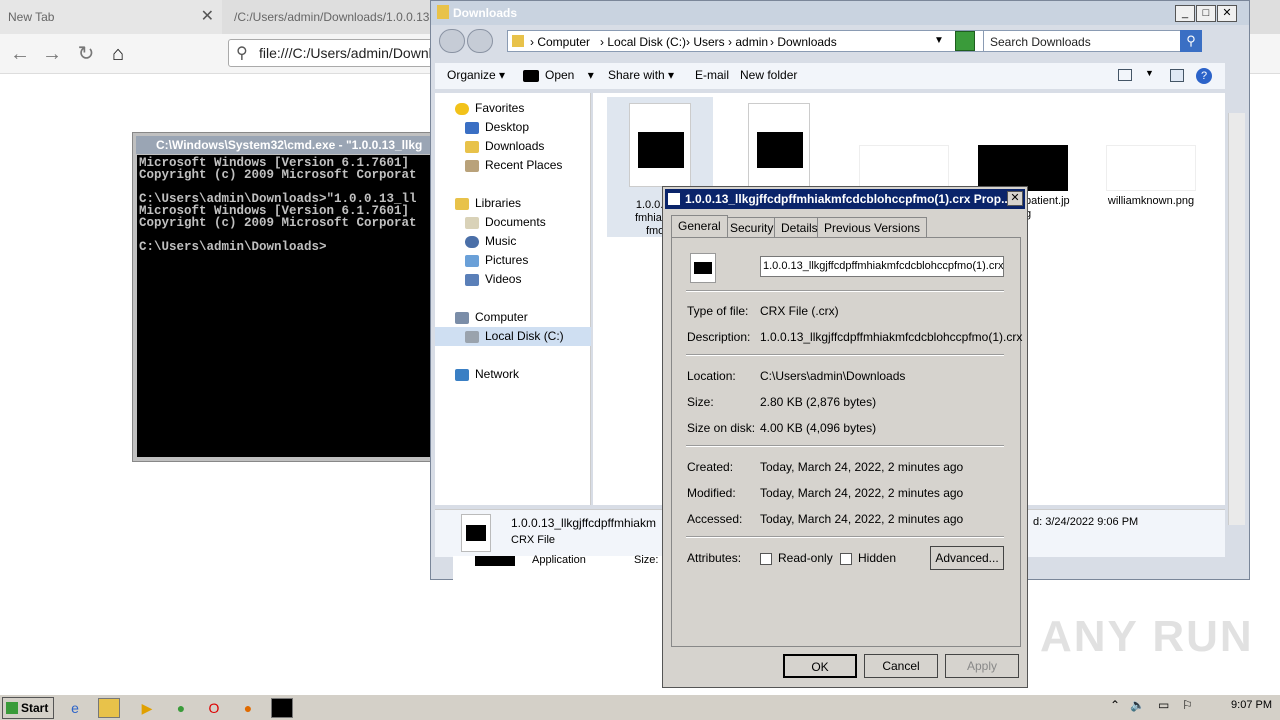 This screenshot has height=720, width=1280. What do you see at coordinates (282, 708) in the screenshot?
I see `cmd-taskbar-icon` at bounding box center [282, 708].